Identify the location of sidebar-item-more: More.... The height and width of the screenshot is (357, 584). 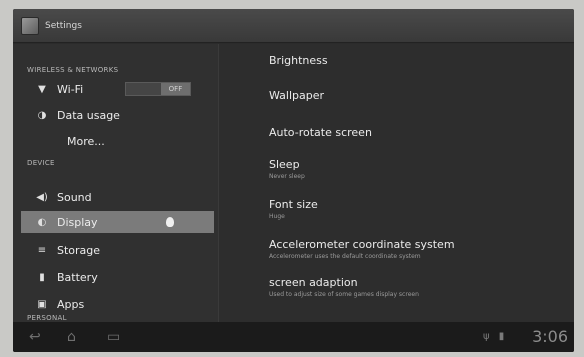
(117, 141).